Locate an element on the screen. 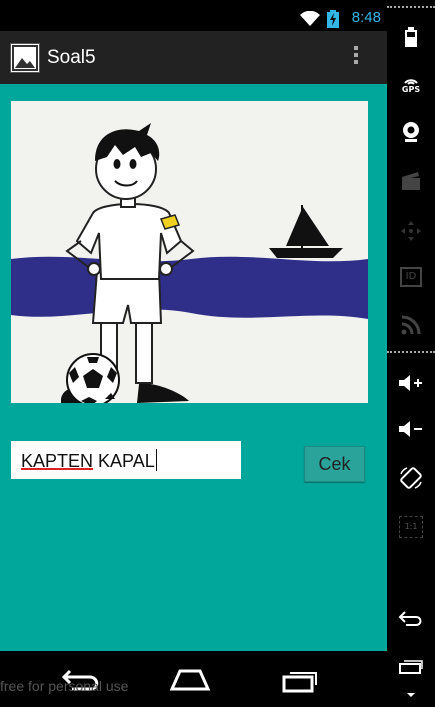 This screenshot has width=435, height=707. volume-up-icon is located at coordinates (410, 383).